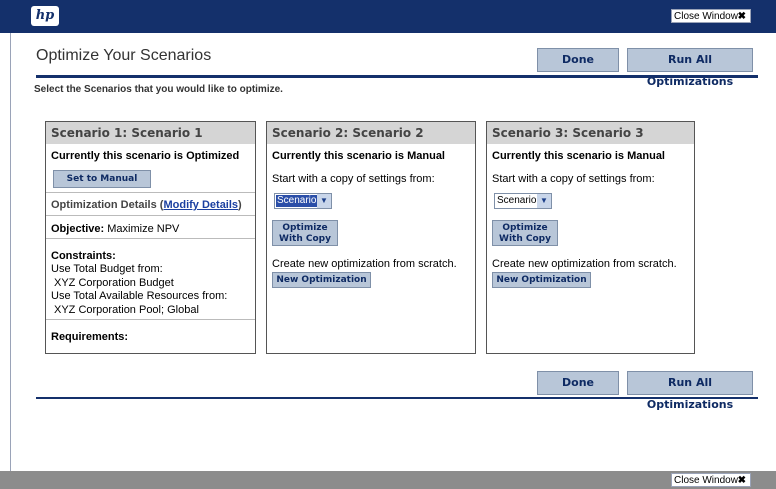 The width and height of the screenshot is (776, 489). What do you see at coordinates (107, 269) in the screenshot?
I see `constraint-line: Use Total Budget from:` at bounding box center [107, 269].